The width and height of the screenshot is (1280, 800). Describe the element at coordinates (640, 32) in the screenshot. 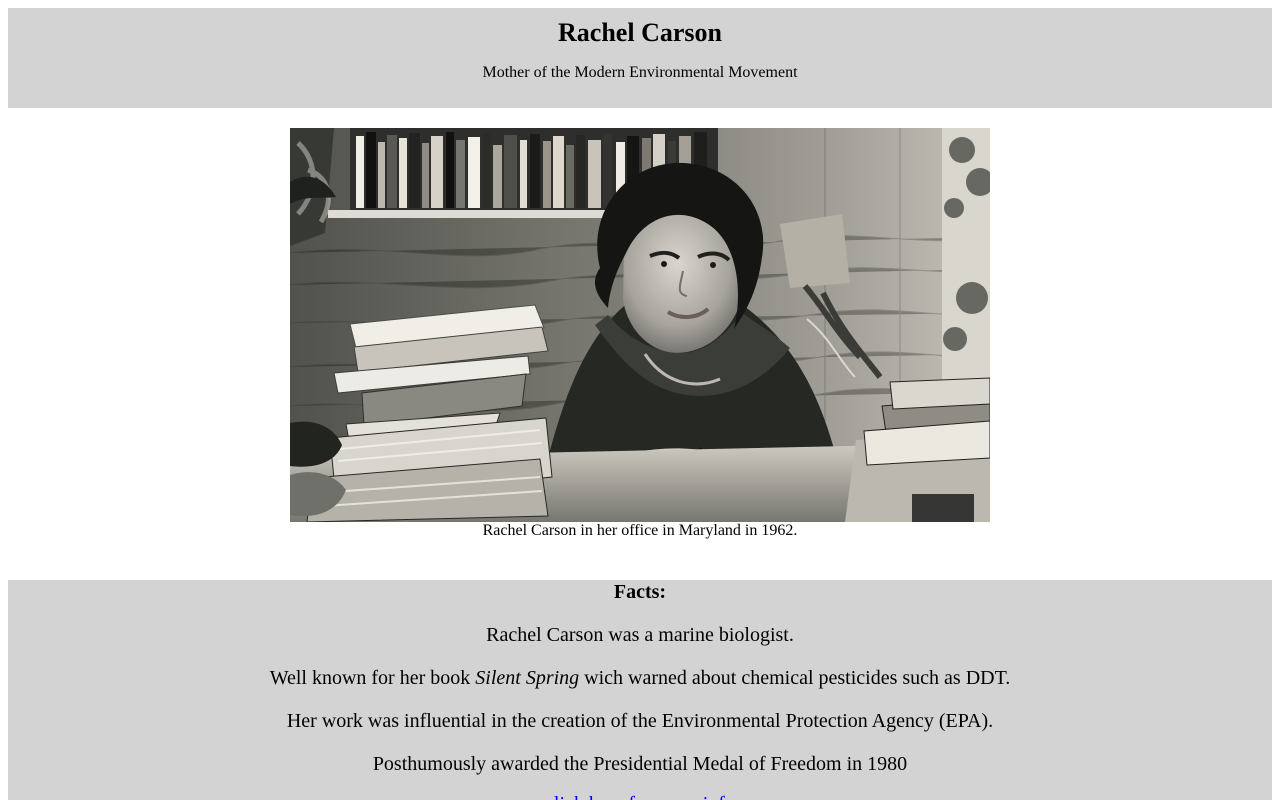

I see `page-title: Rachel Carson` at that location.